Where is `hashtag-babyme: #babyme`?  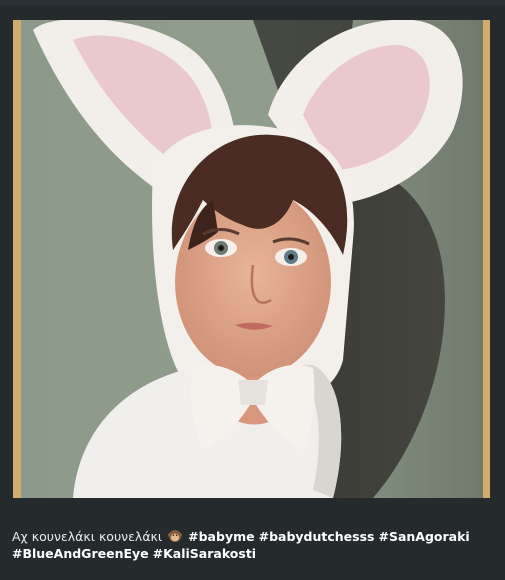
hashtag-babyme: #babyme is located at coordinates (221, 536).